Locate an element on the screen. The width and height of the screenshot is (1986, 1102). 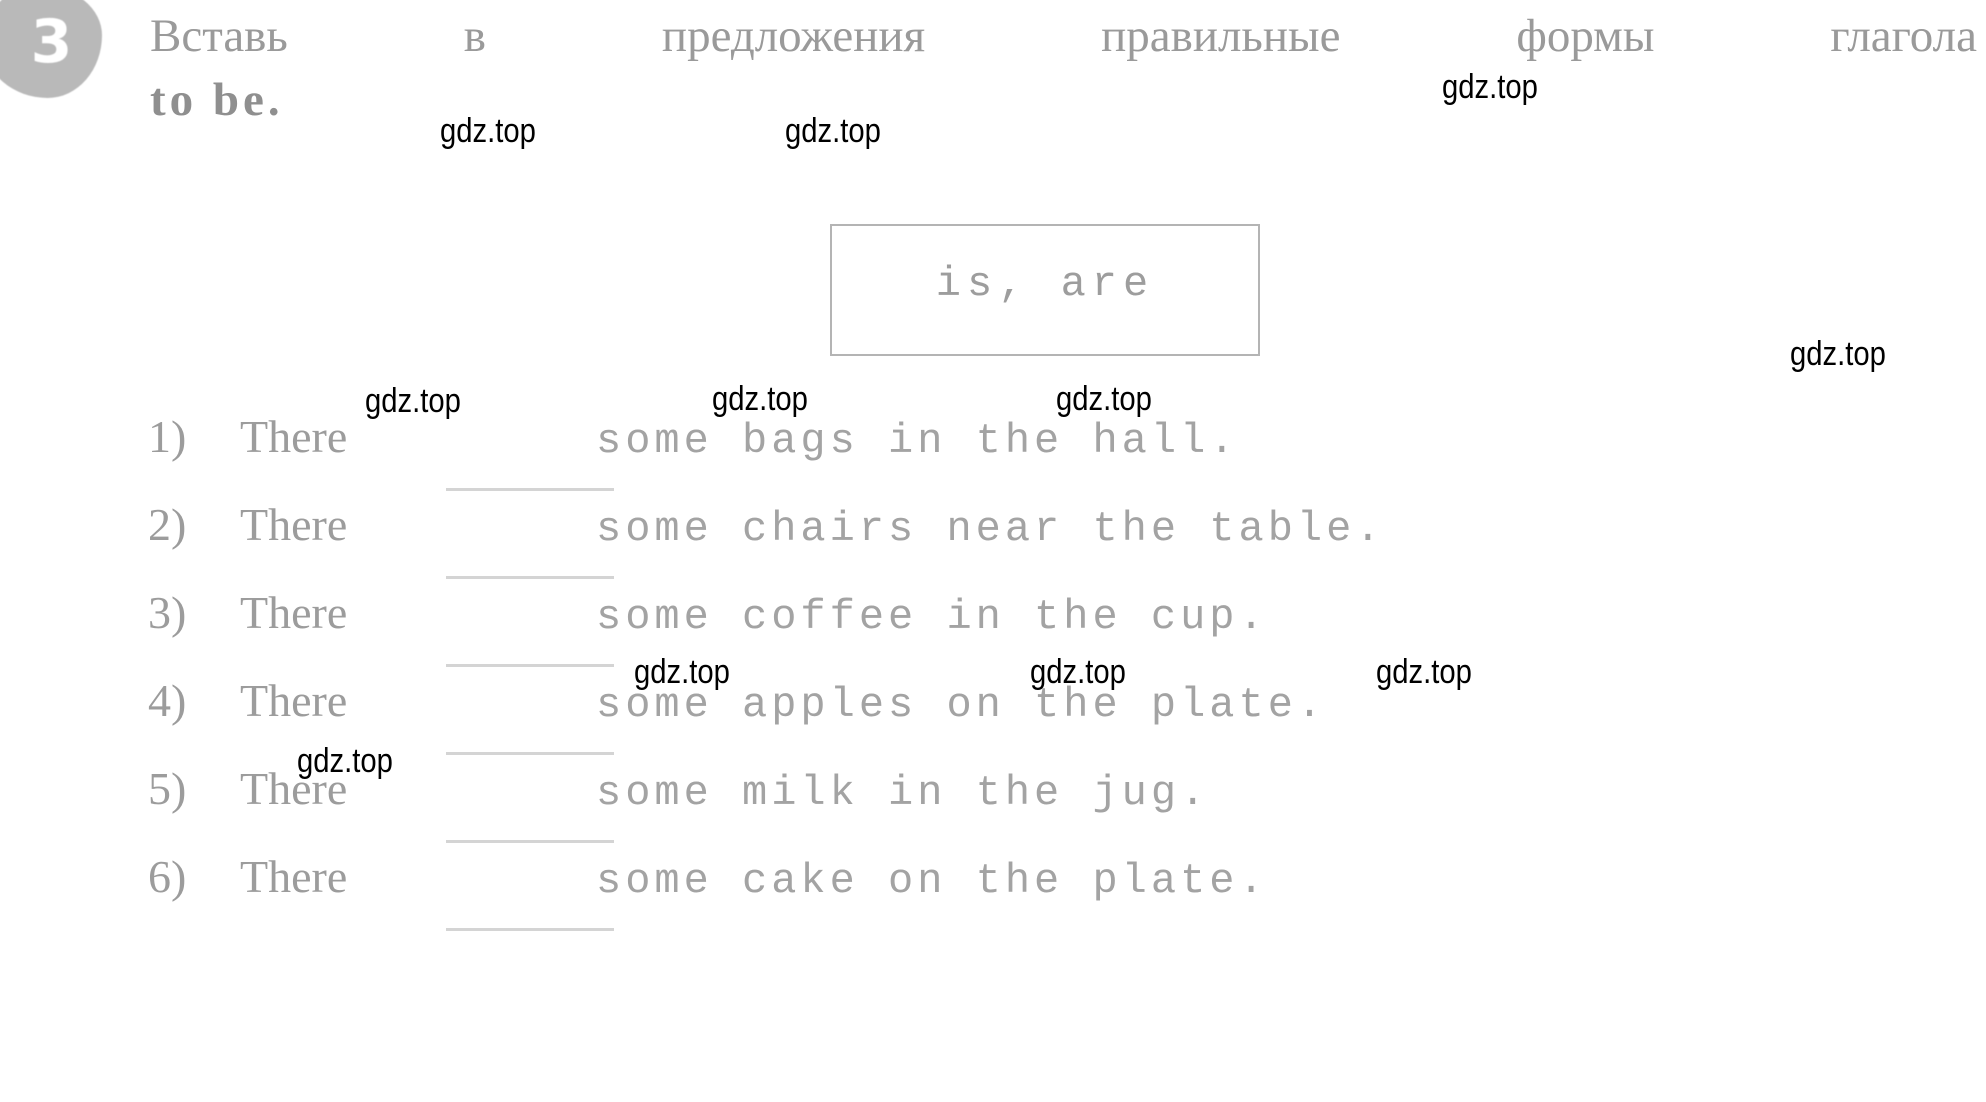
sentence-row: 1) There some bags in the hall. is located at coordinates (898, 454).